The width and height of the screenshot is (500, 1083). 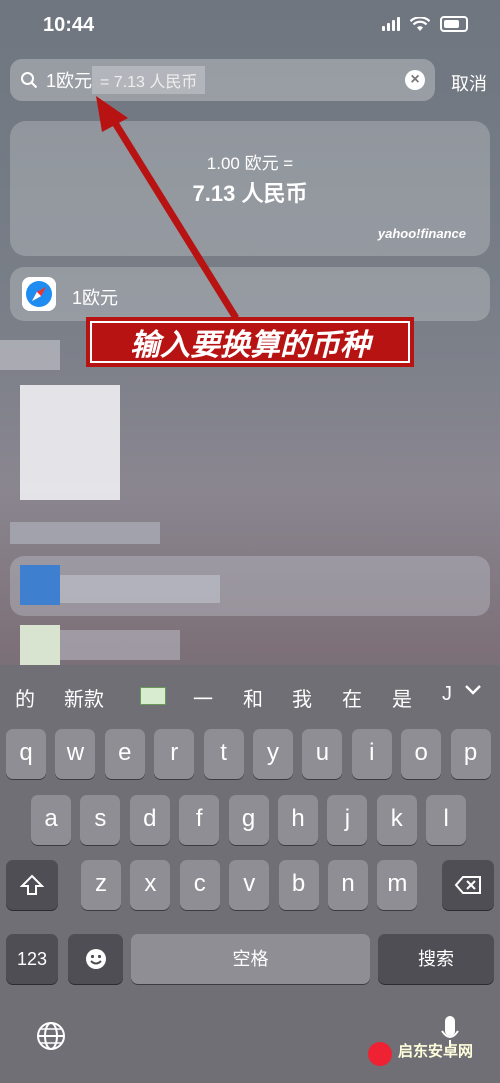 I want to click on key-i: i, so click(x=371, y=754).